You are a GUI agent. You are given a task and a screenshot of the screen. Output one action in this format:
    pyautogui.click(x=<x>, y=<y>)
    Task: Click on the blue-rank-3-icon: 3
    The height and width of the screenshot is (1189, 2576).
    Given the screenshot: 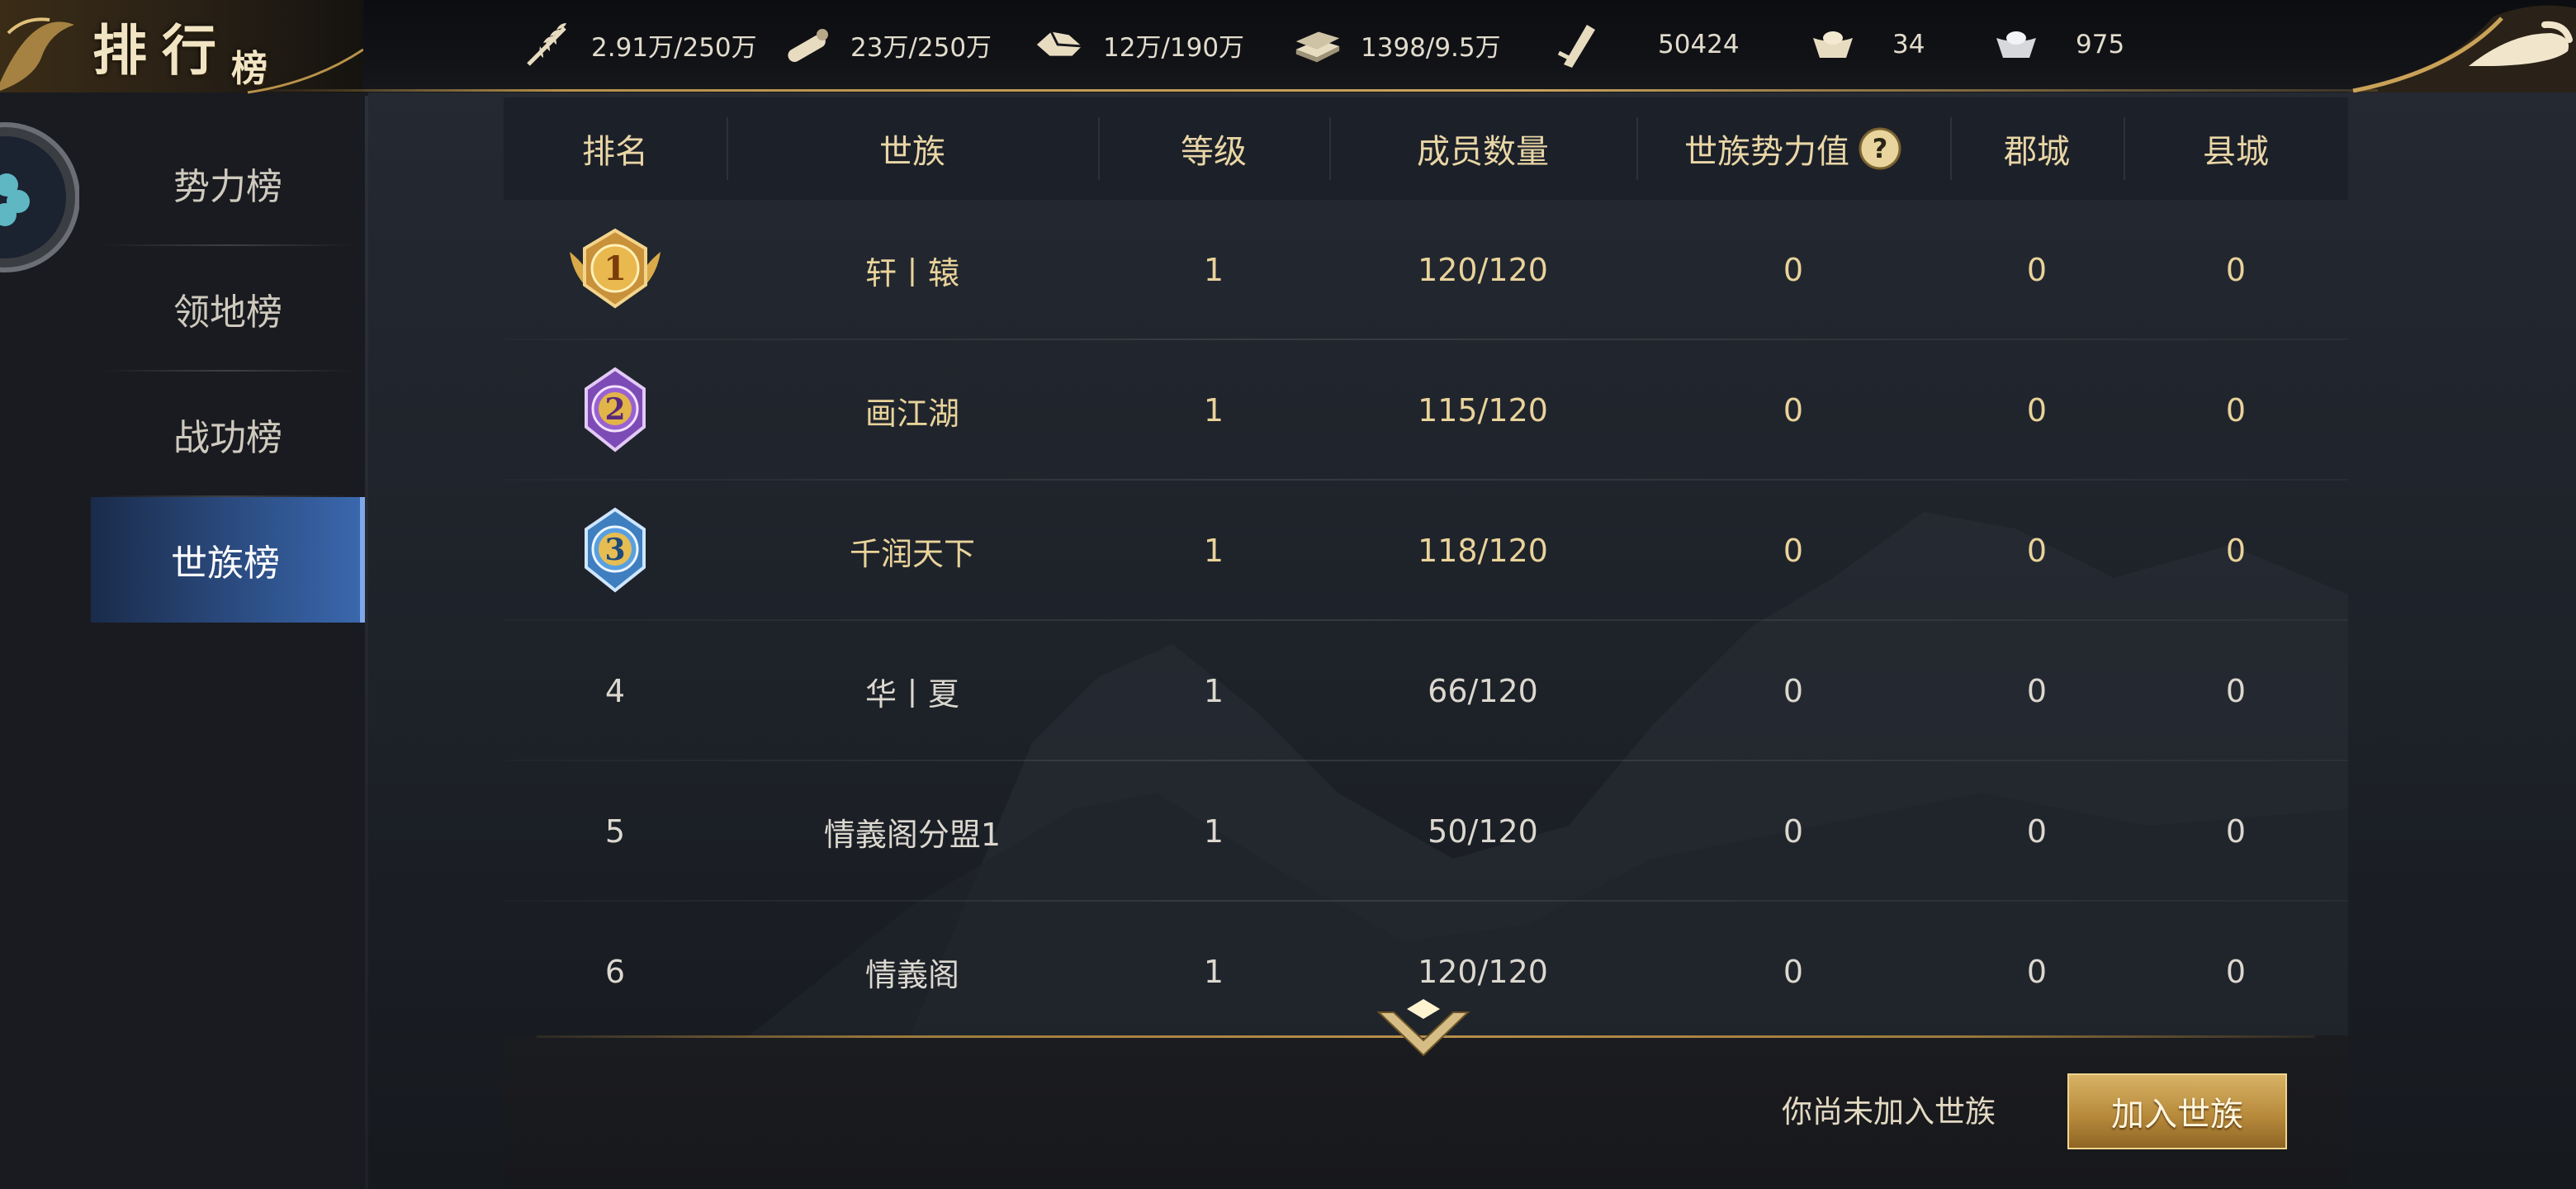 What is the action you would take?
    pyautogui.click(x=615, y=550)
    